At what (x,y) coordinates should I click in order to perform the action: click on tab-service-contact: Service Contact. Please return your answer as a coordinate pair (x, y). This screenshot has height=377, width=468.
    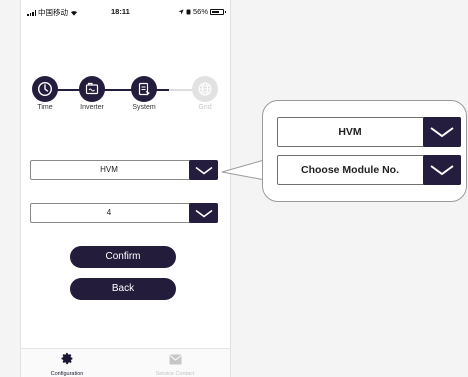
    Looking at the image, I should click on (175, 364).